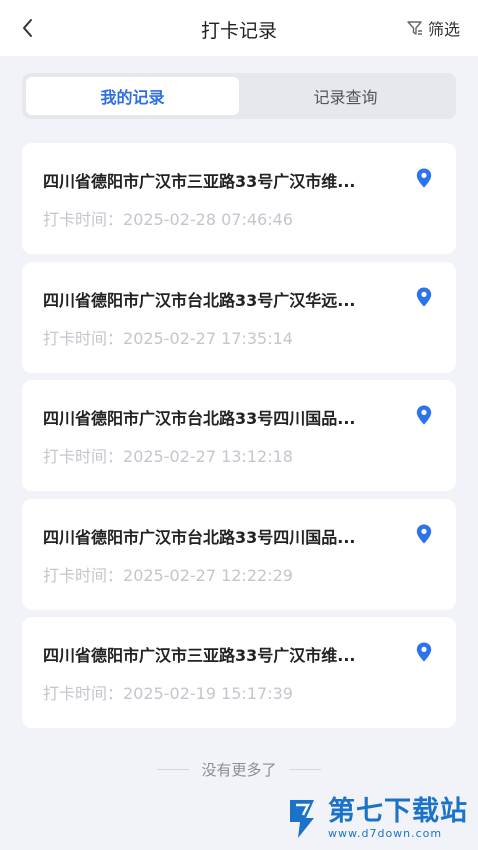 The width and height of the screenshot is (478, 850). What do you see at coordinates (345, 96) in the screenshot?
I see `tab-record-query: 记录查询` at bounding box center [345, 96].